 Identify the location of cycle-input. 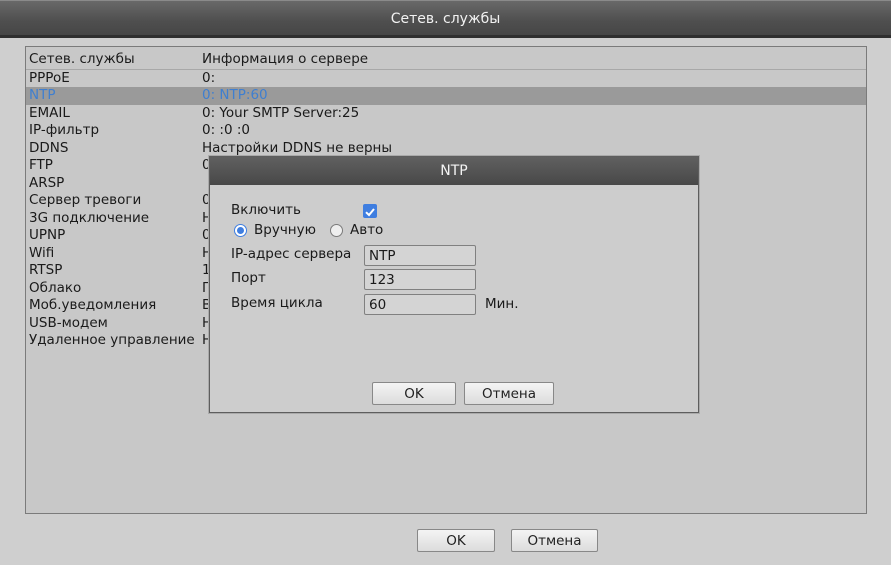
(420, 304).